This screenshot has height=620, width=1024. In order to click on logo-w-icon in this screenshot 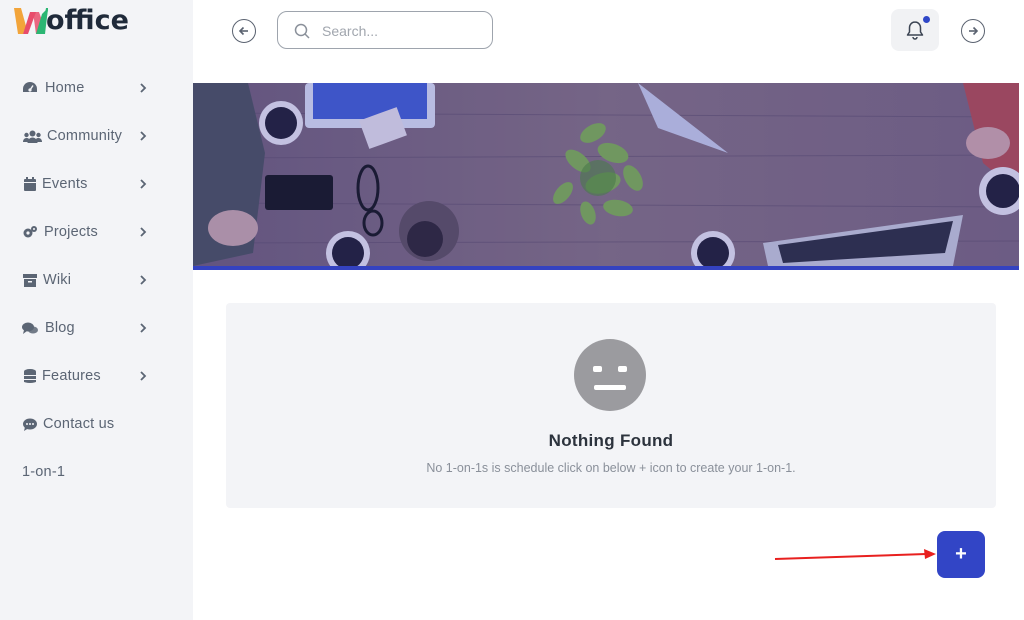, I will do `click(31, 21)`.